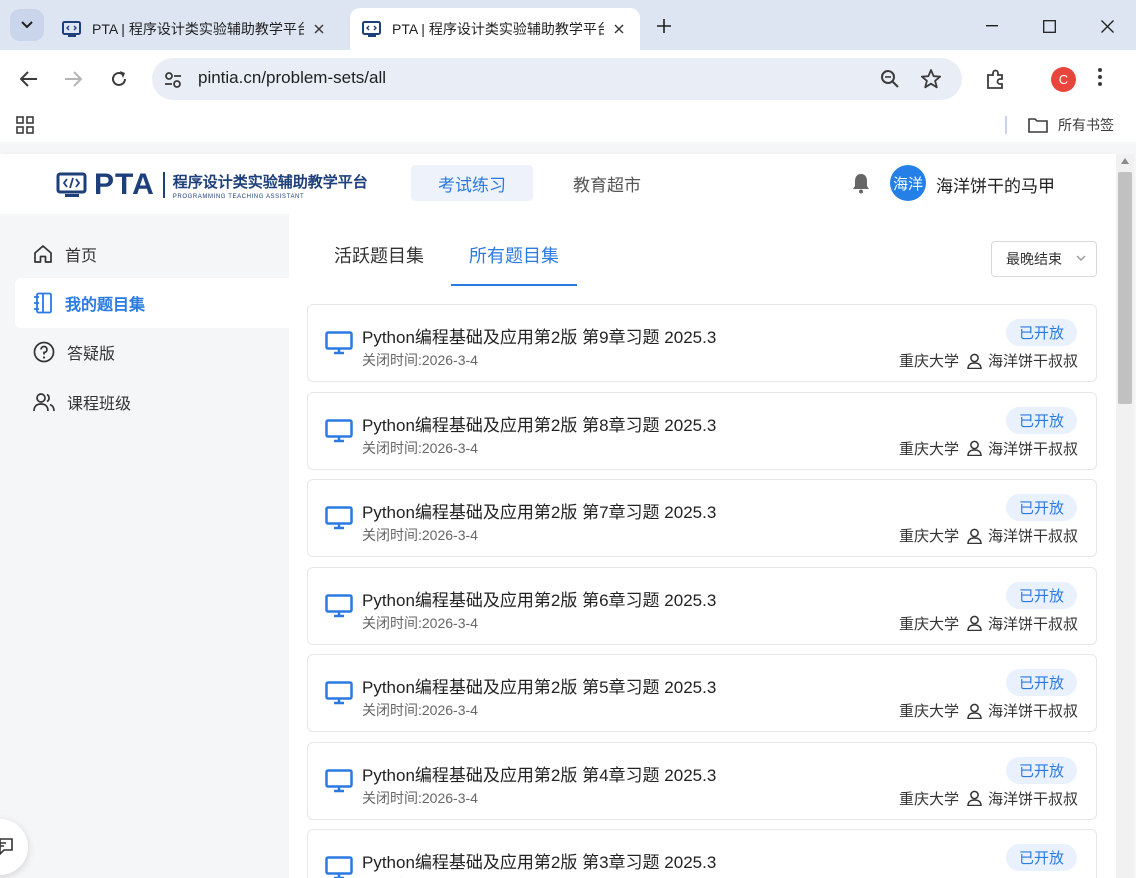 The width and height of the screenshot is (1136, 878). Describe the element at coordinates (539, 423) in the screenshot. I see `problem-set-title: Python编程基础及应用第2版 第8章习题 2025.3` at that location.